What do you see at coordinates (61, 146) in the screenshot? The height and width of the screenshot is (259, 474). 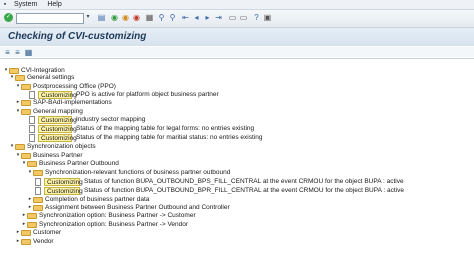 I see `node-label: Synchronization objects` at bounding box center [61, 146].